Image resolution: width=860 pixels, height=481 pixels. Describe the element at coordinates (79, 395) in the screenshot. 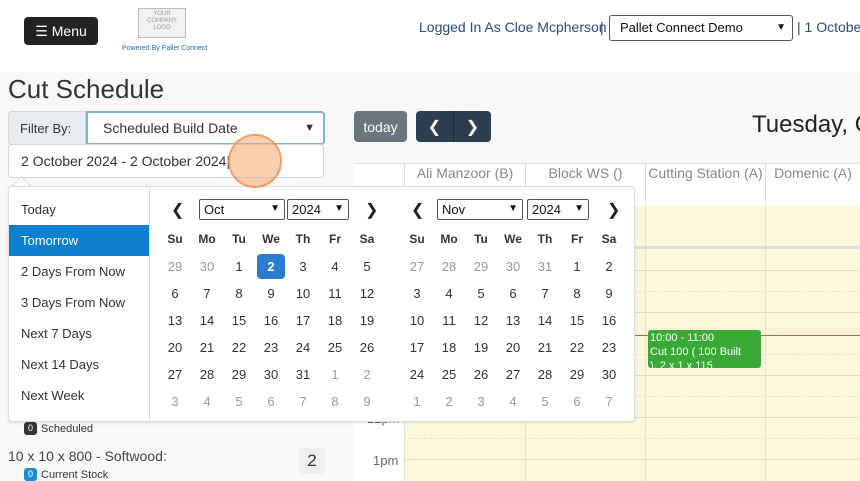

I see `range-item: Next Week` at that location.